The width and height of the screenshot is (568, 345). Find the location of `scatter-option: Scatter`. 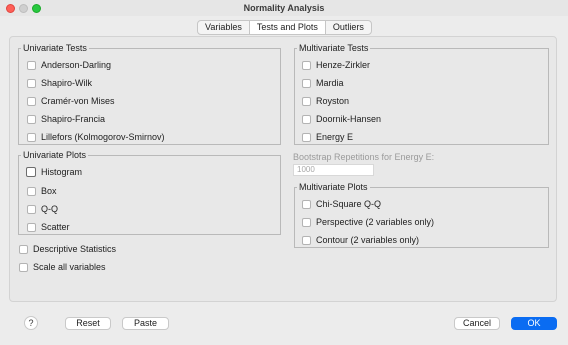

scatter-option: Scatter is located at coordinates (48, 227).